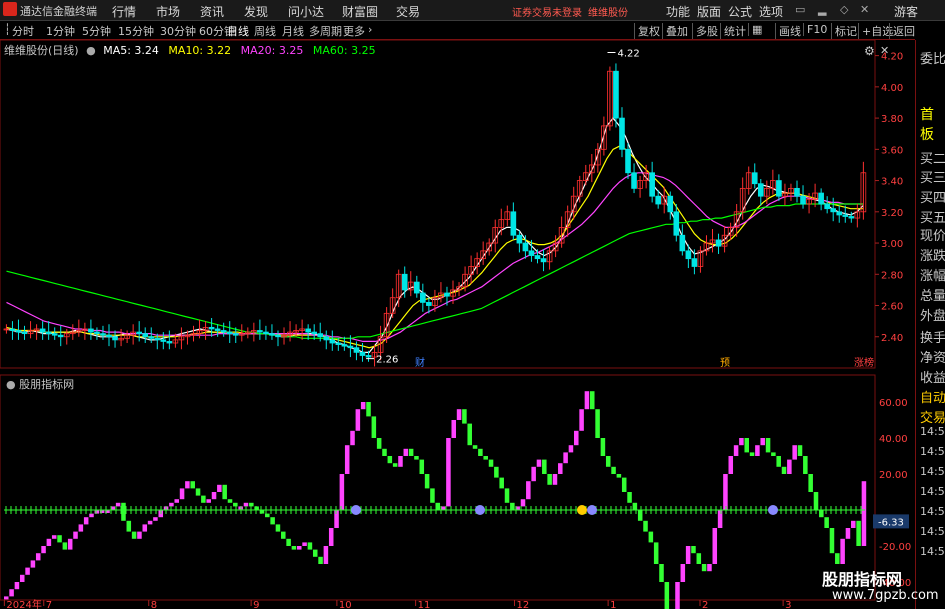 This screenshot has width=945, height=609. What do you see at coordinates (844, 31) in the screenshot?
I see `btn-biaoji: 标记` at bounding box center [844, 31].